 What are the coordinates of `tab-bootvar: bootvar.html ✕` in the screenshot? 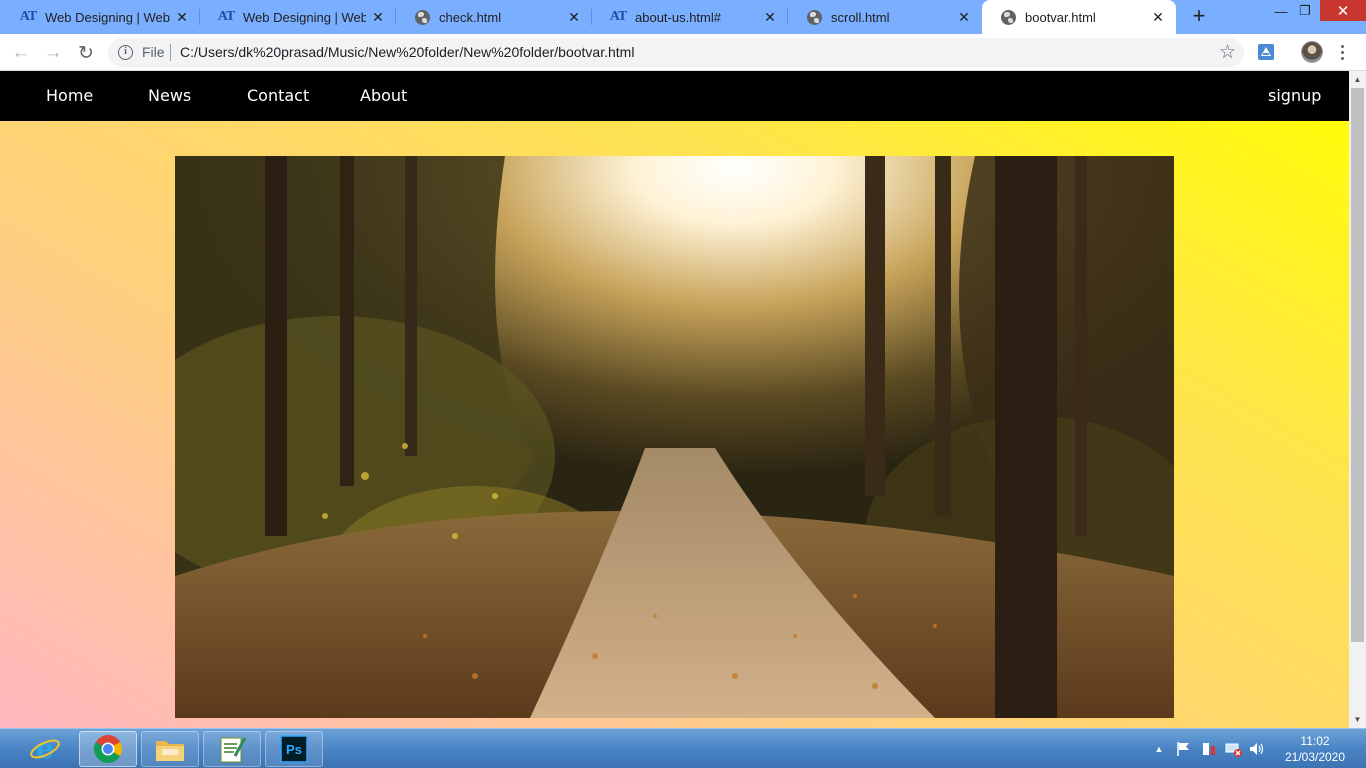 It's located at (1079, 17).